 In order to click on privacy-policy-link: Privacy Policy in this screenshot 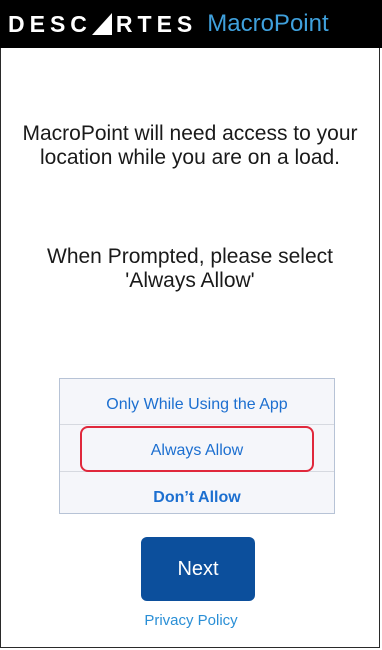, I will do `click(191, 620)`.